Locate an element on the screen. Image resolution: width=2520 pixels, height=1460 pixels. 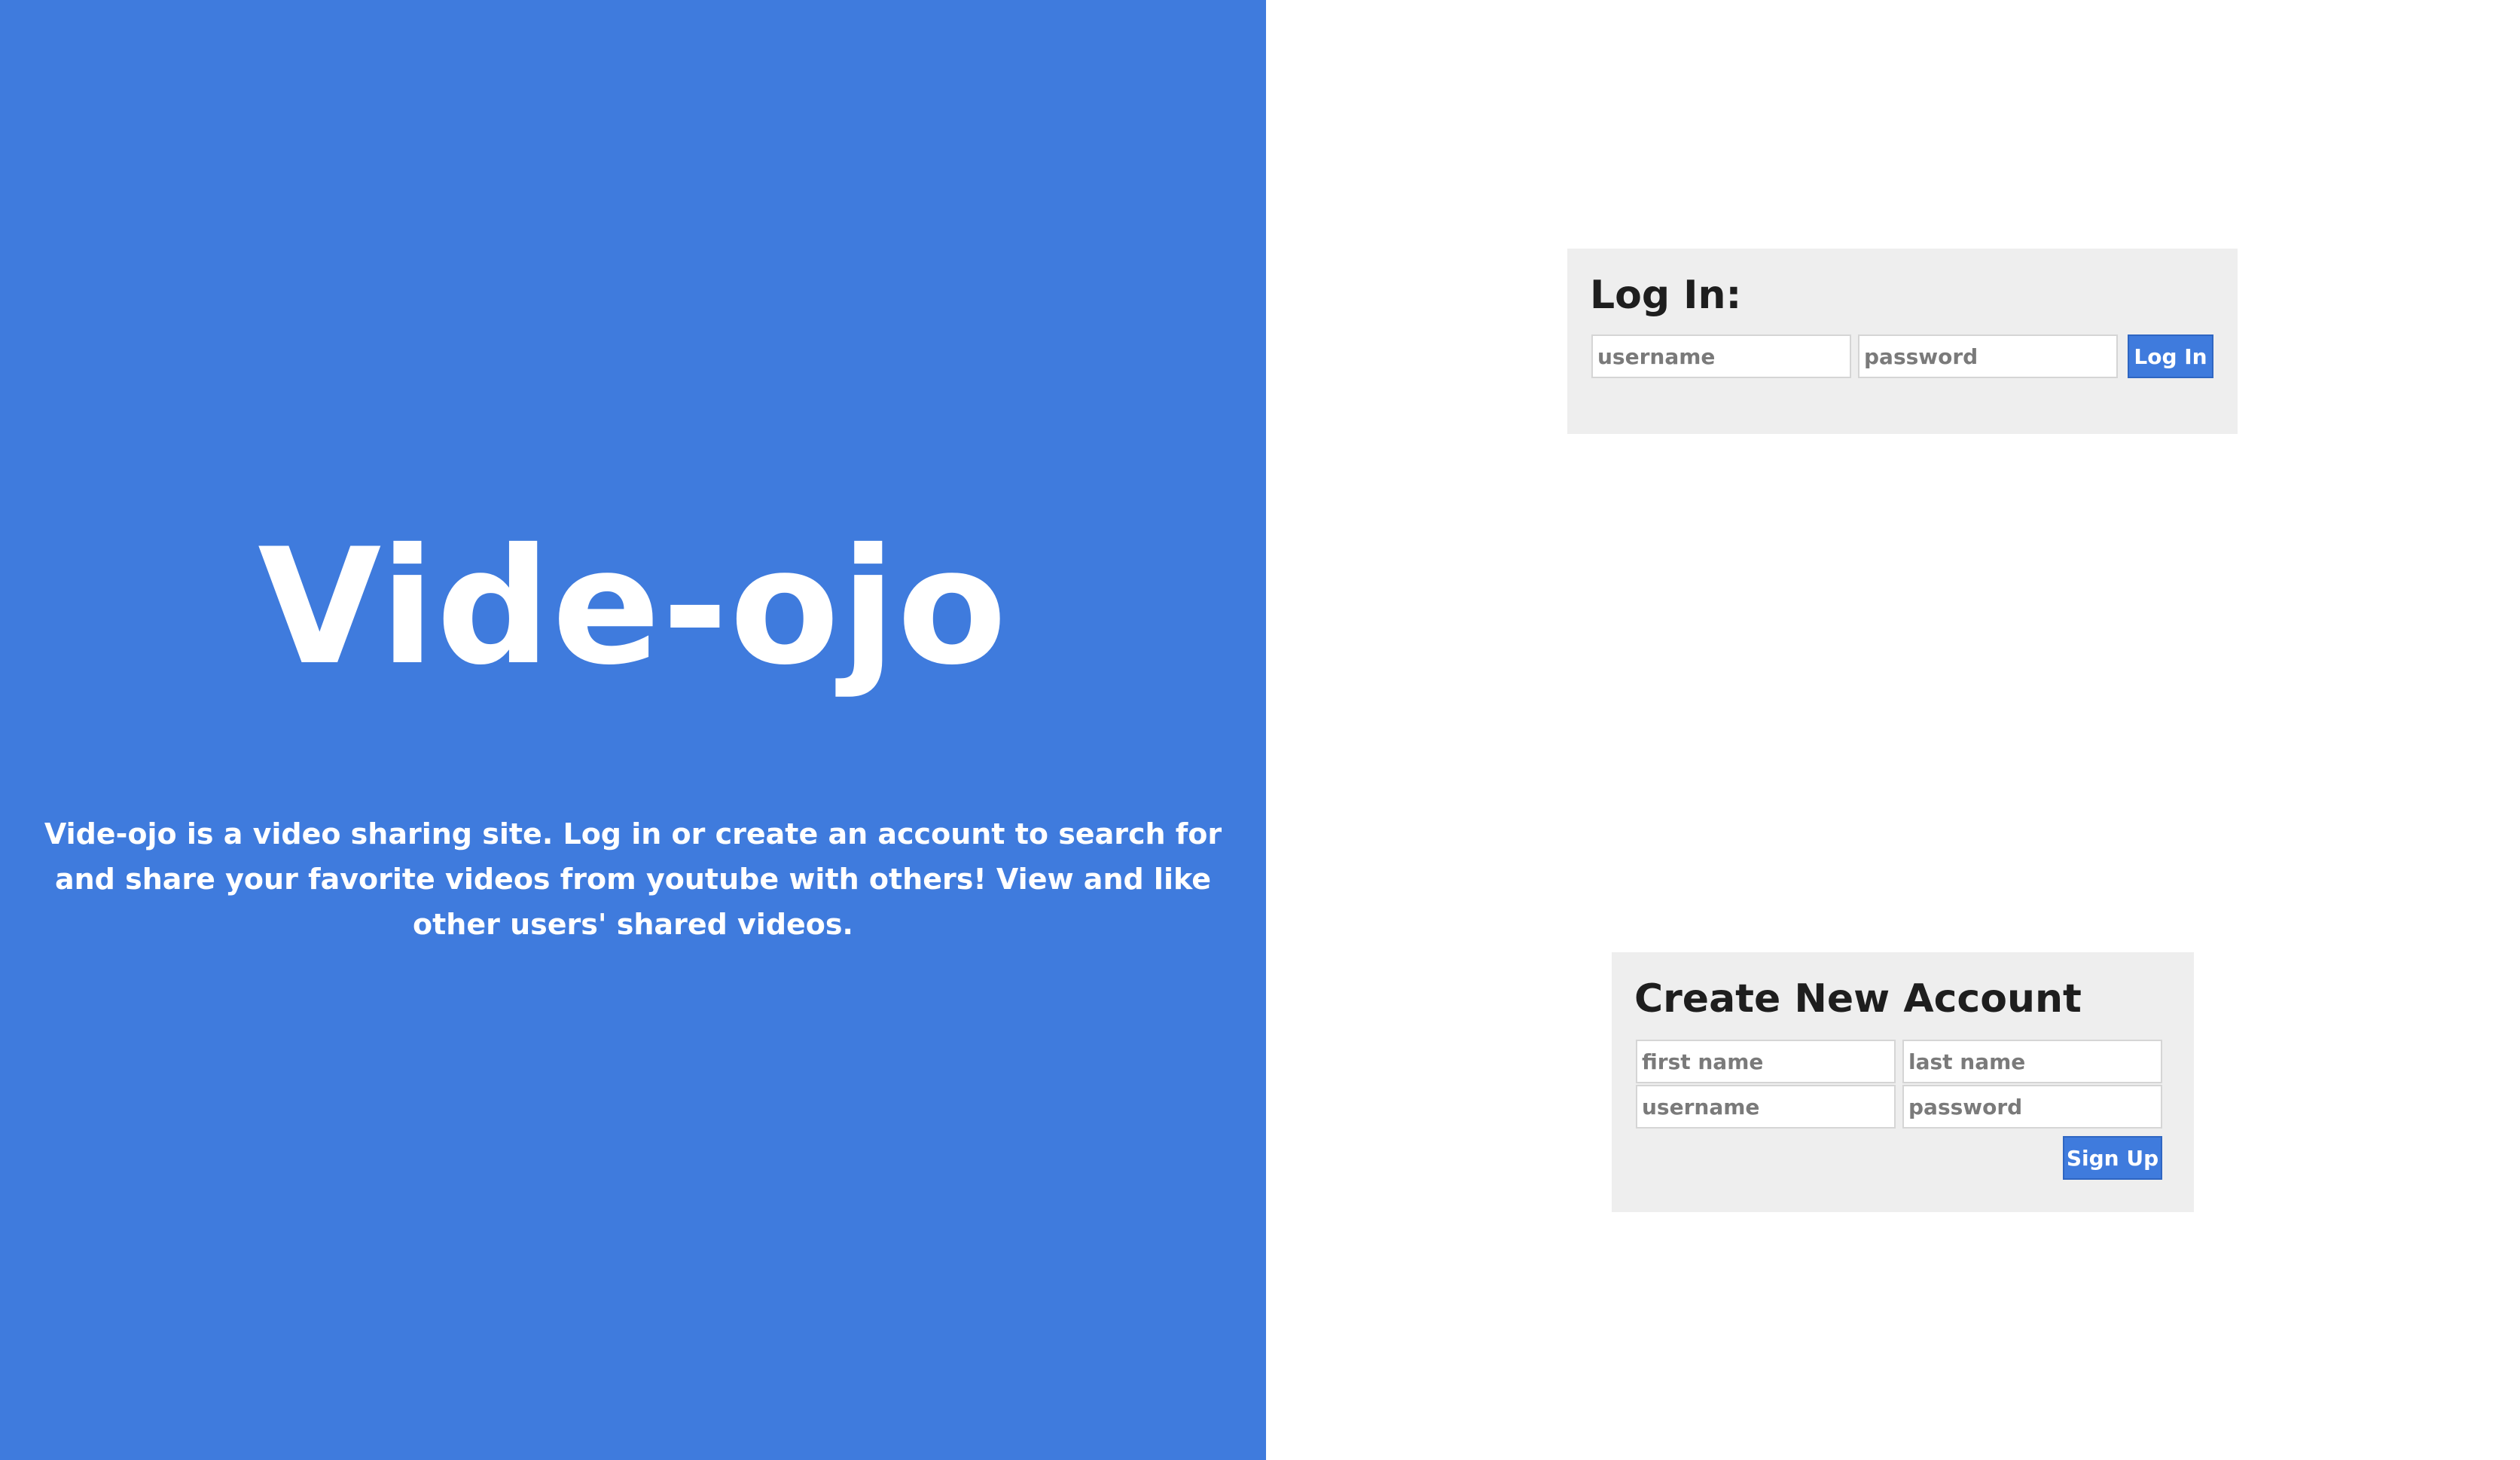
login-password-input is located at coordinates (1988, 356).